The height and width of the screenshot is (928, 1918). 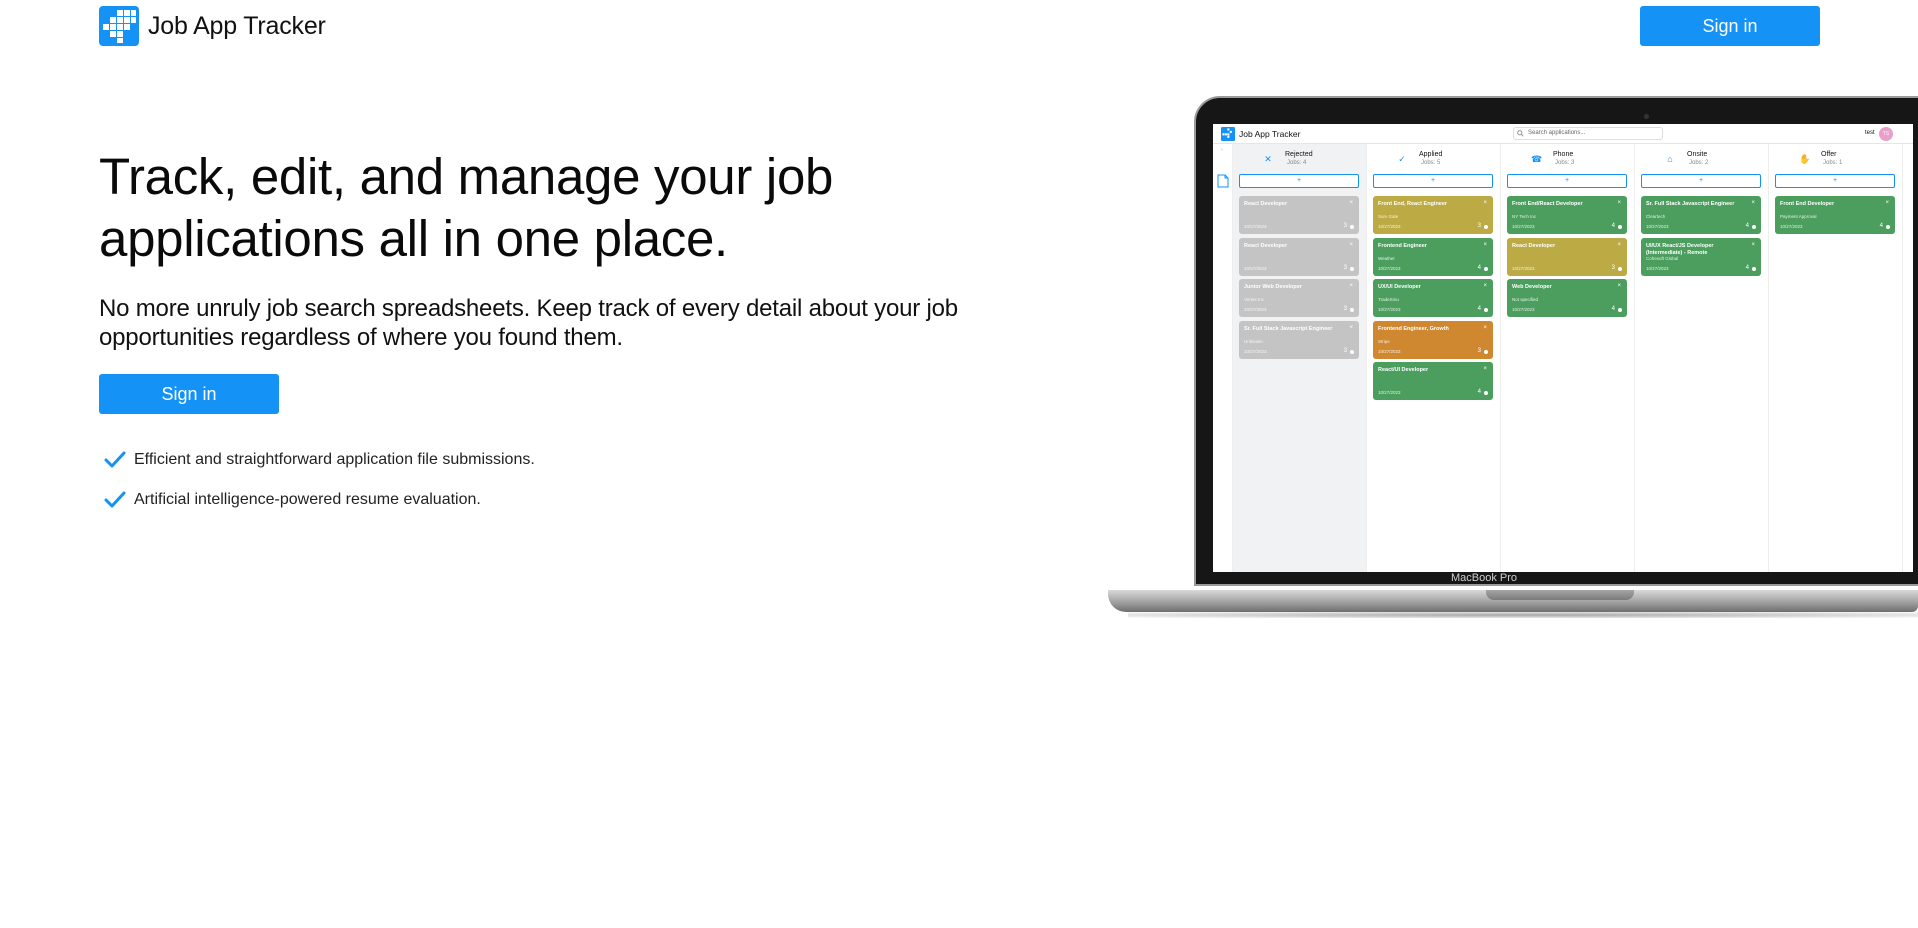 What do you see at coordinates (1547, 204) in the screenshot?
I see `mini-card-title: Front End/React Developer` at bounding box center [1547, 204].